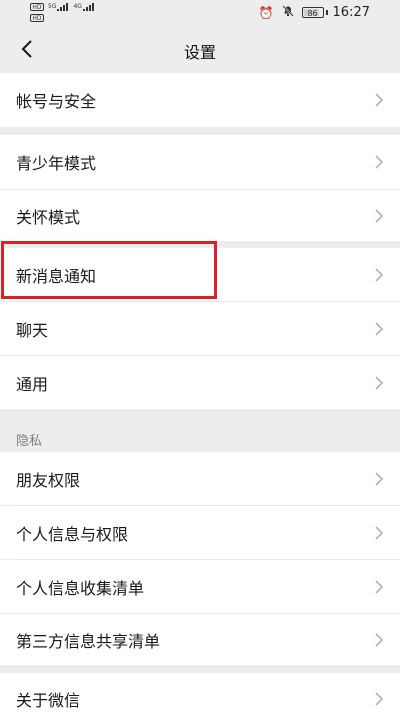 This screenshot has width=400, height=724. Describe the element at coordinates (32, 384) in the screenshot. I see `item-label: 通用` at that location.